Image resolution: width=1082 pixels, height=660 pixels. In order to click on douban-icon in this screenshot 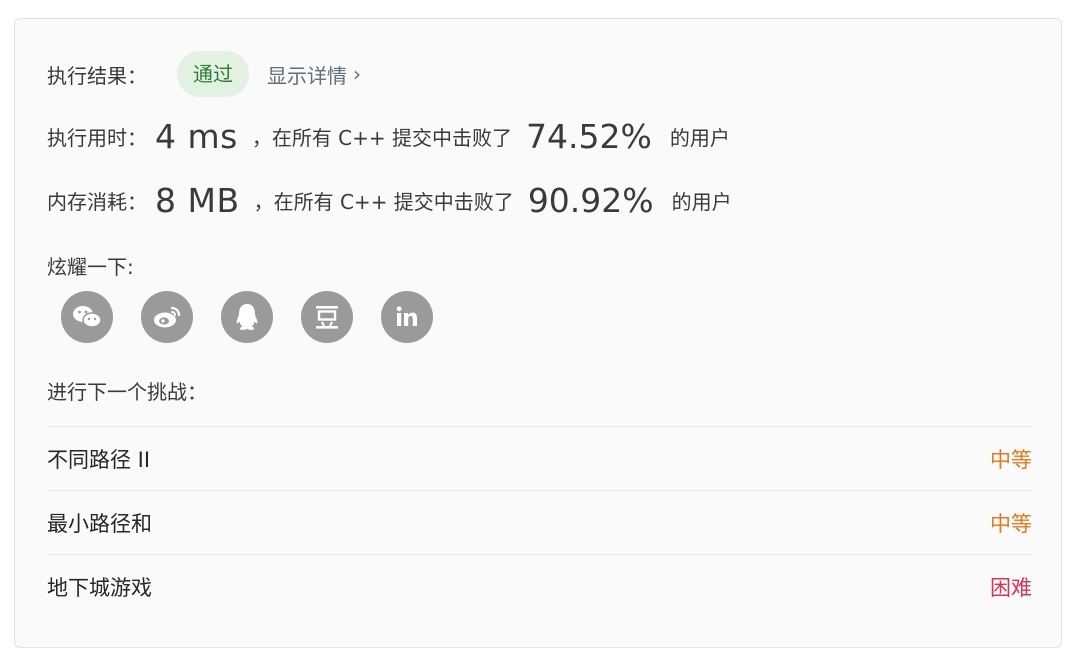, I will do `click(327, 317)`.